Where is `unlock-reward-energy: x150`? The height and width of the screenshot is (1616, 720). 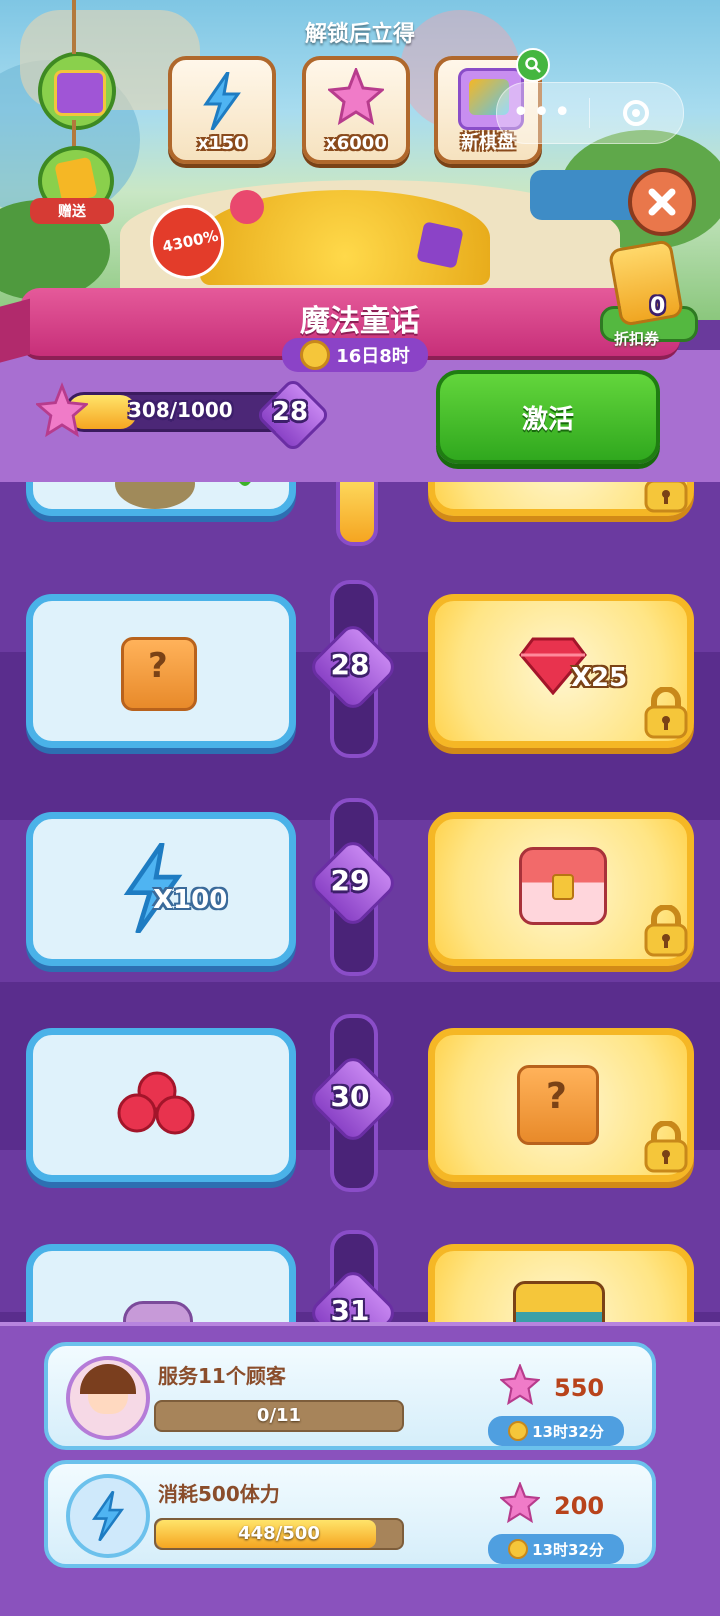 unlock-reward-energy: x150 is located at coordinates (222, 110).